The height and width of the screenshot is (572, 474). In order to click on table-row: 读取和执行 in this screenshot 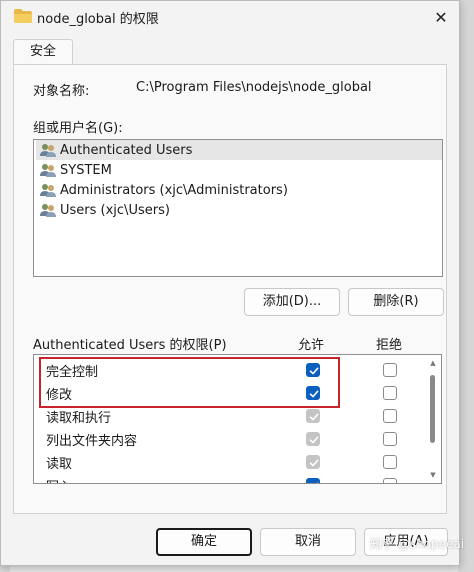, I will do `click(229, 416)`.